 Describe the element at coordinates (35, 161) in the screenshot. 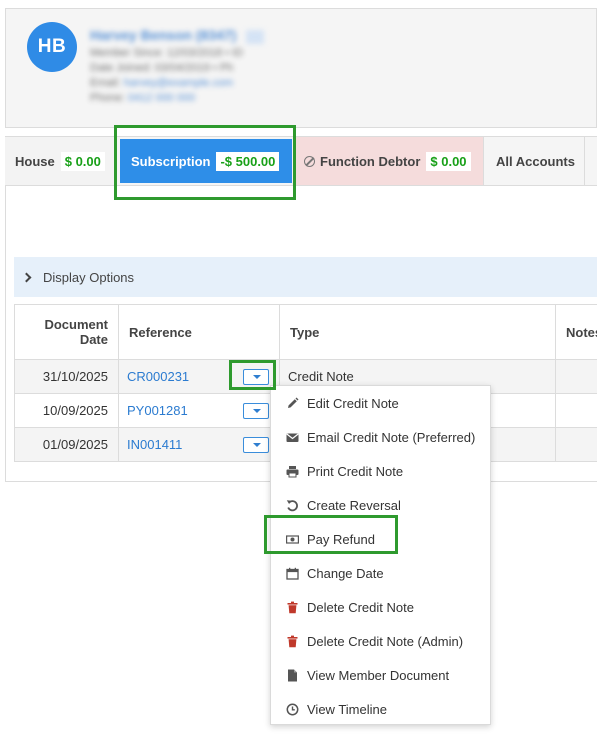

I see `tab-house-label: House` at that location.